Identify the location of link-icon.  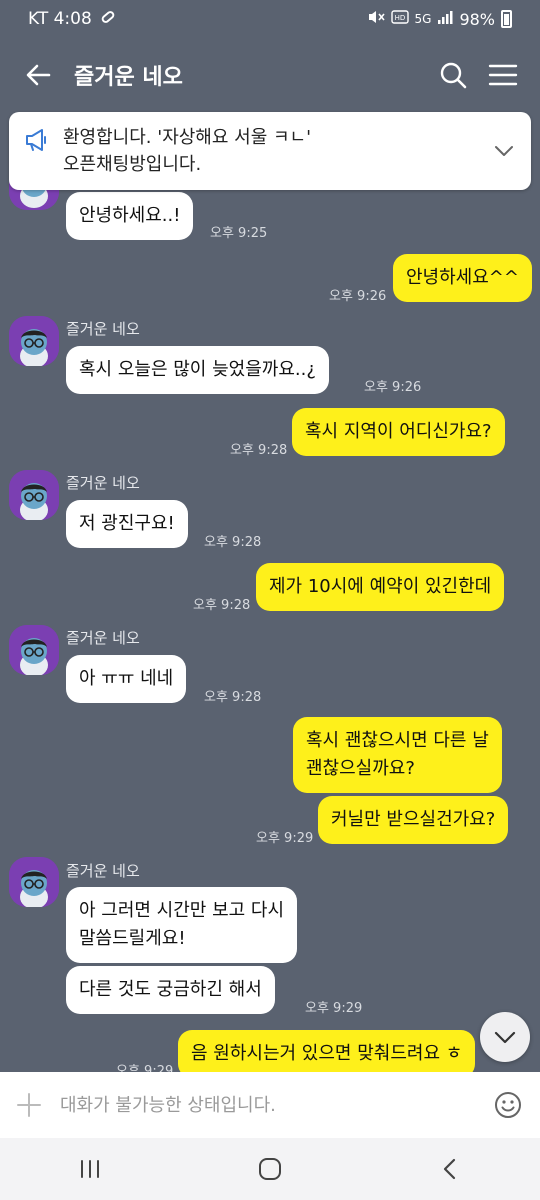
(108, 19).